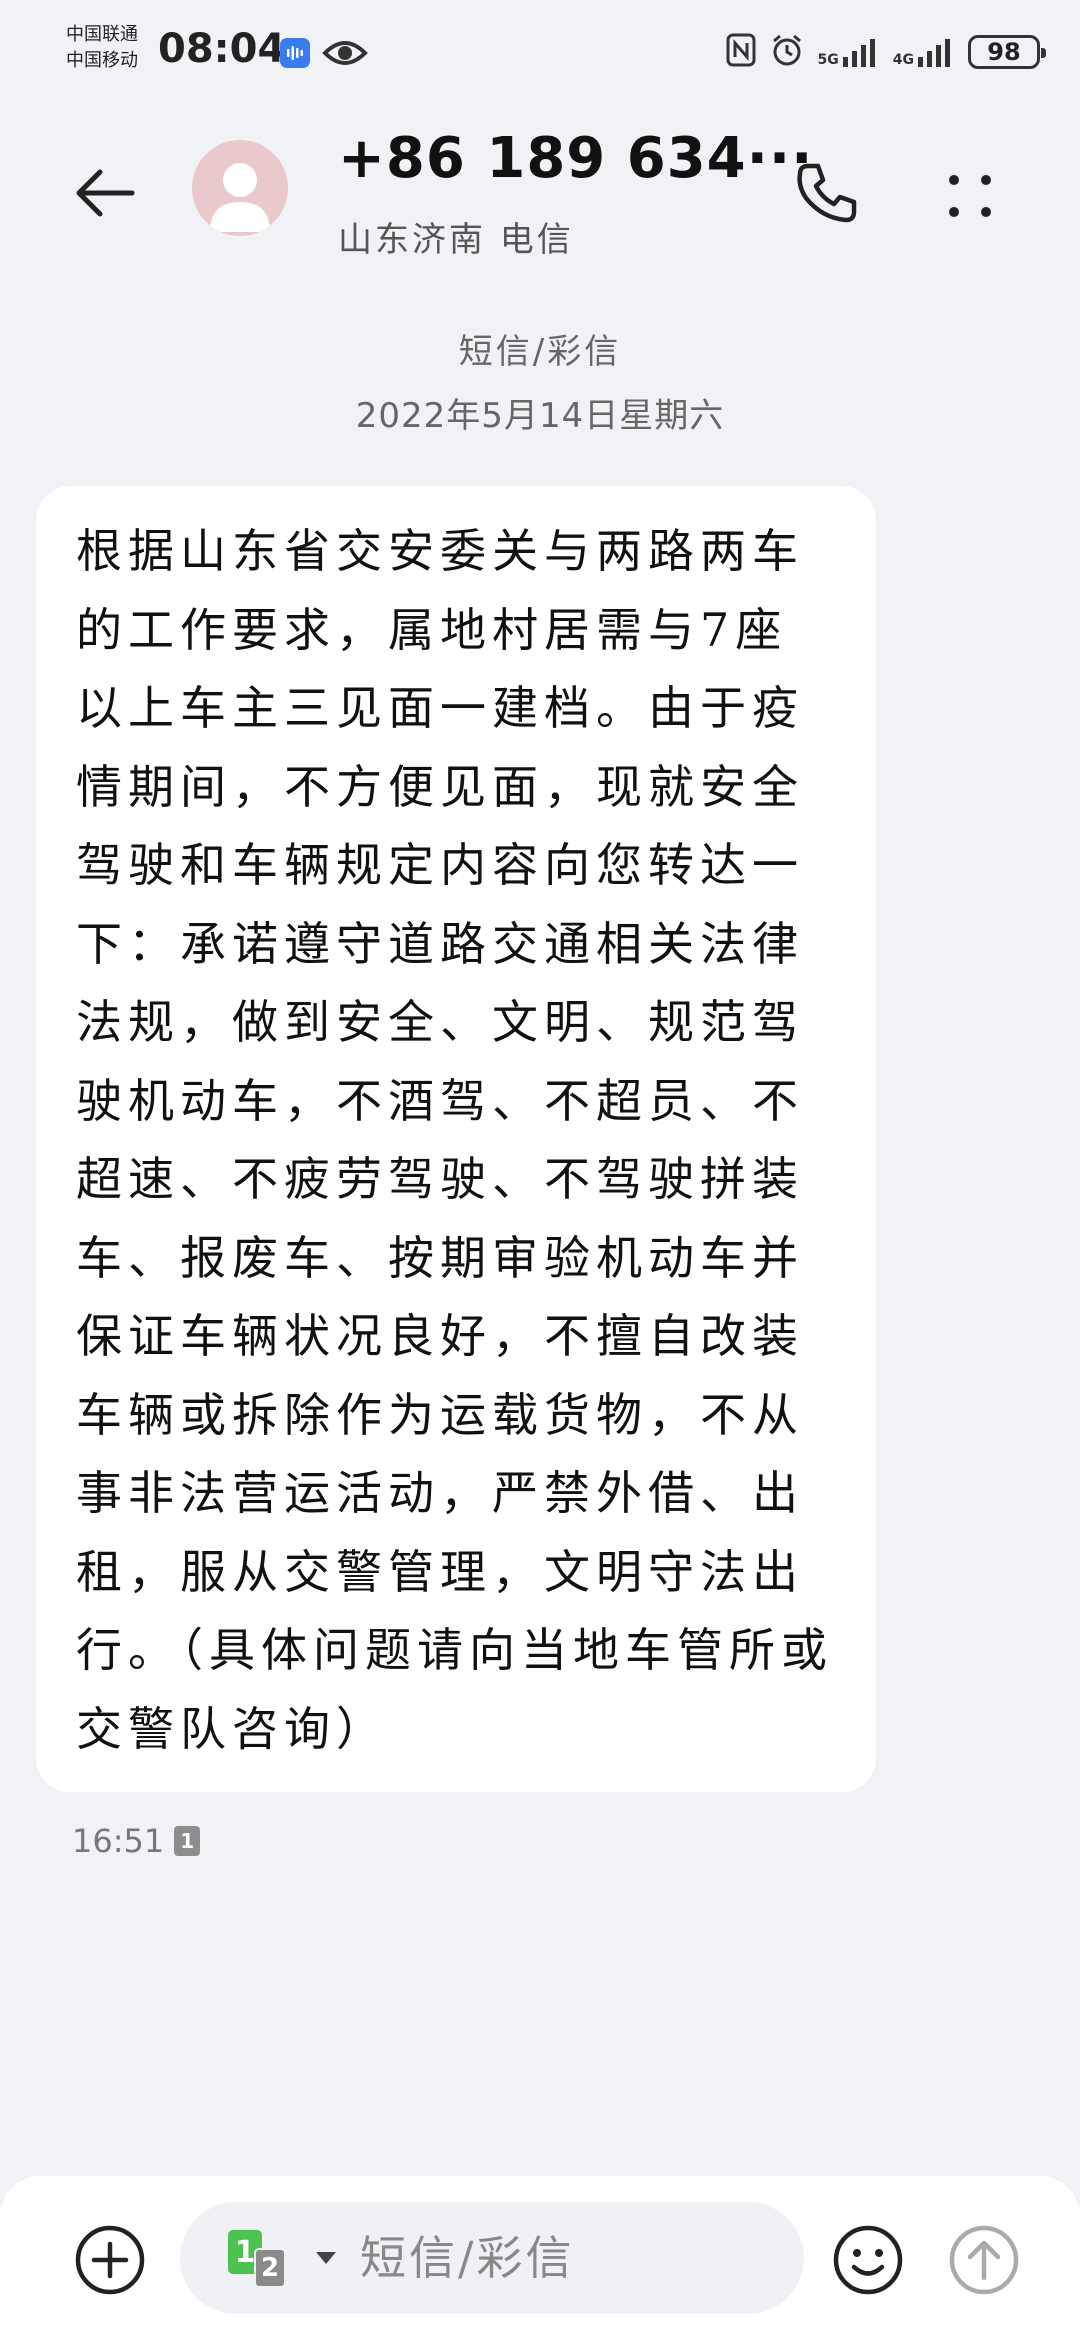 This screenshot has width=1080, height=2340. What do you see at coordinates (540, 50) in the screenshot?
I see `status-bar: 中国联通 中国移动 08:04 5G 4G 98` at bounding box center [540, 50].